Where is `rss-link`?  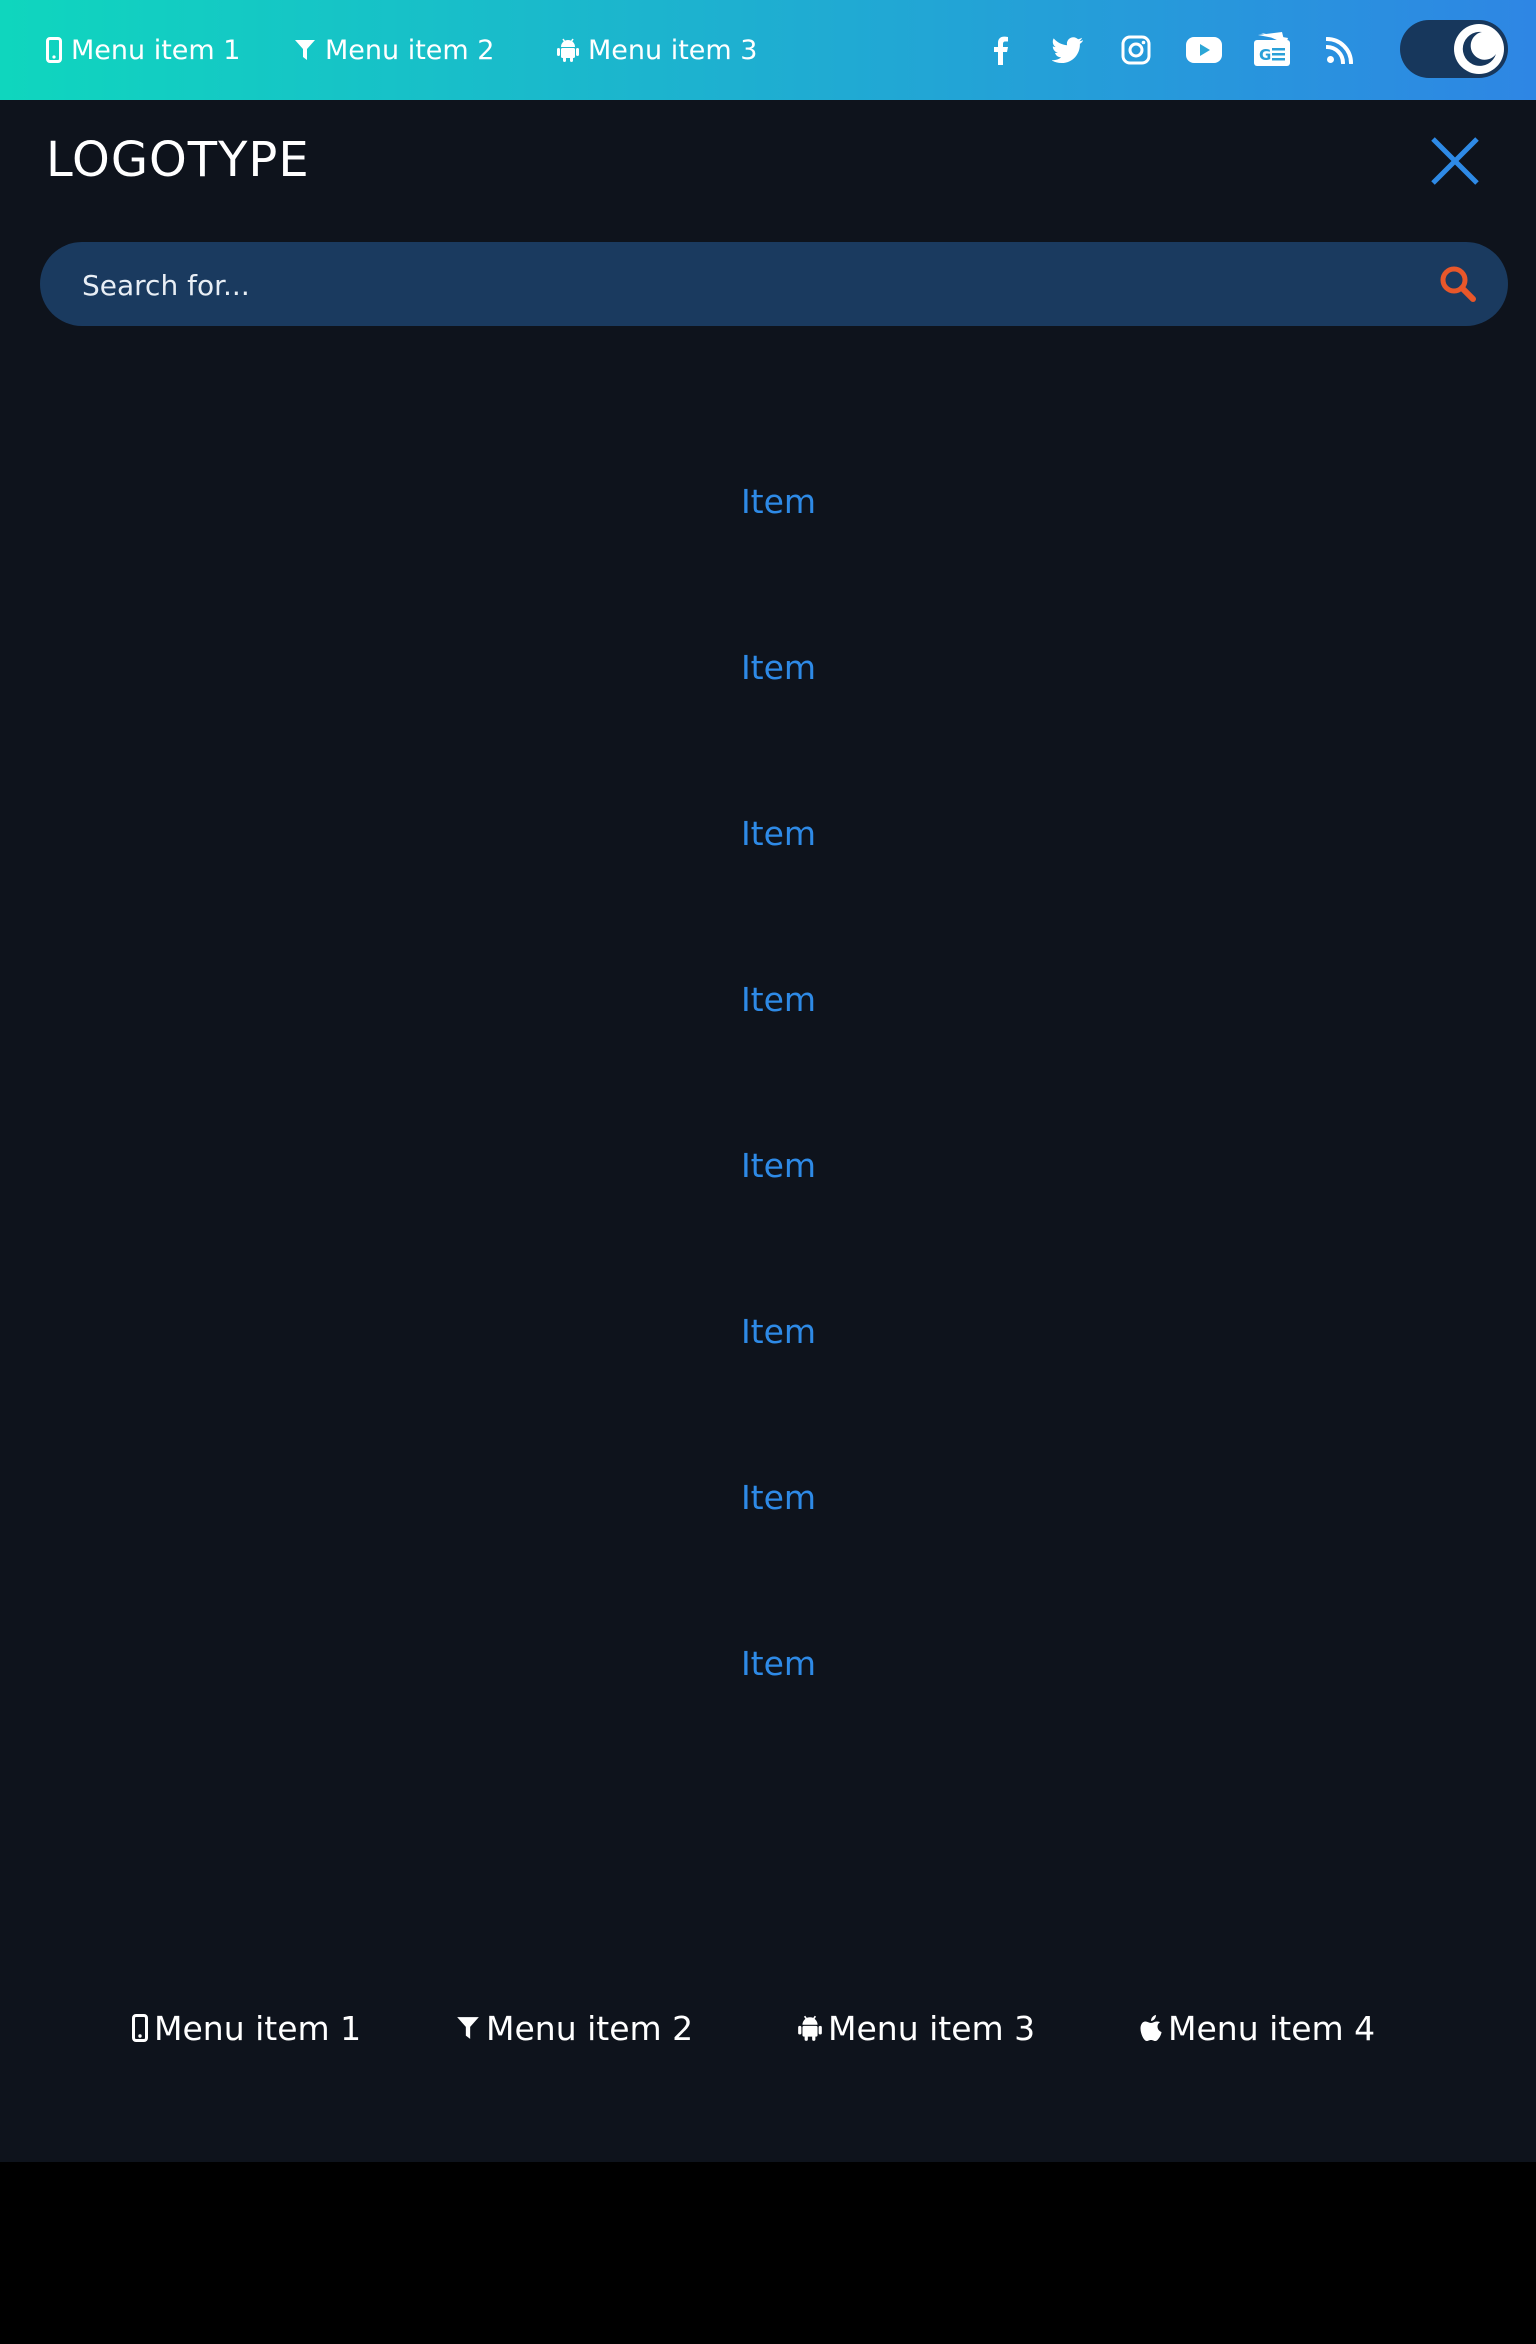 rss-link is located at coordinates (1340, 50).